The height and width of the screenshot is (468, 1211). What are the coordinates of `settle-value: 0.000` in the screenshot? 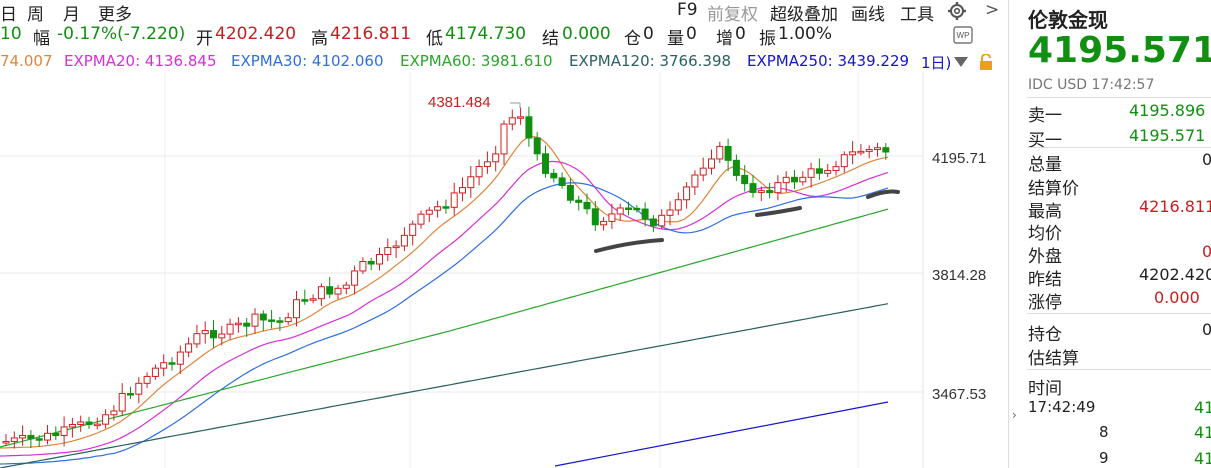 It's located at (586, 34).